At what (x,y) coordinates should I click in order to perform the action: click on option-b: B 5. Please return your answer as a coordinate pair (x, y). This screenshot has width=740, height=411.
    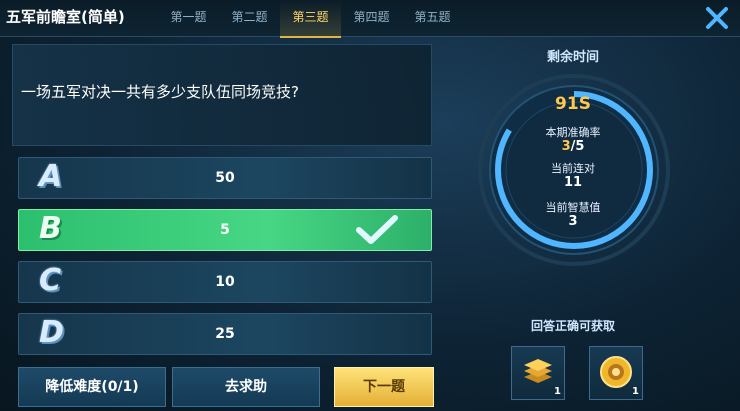
    Looking at the image, I should click on (225, 230).